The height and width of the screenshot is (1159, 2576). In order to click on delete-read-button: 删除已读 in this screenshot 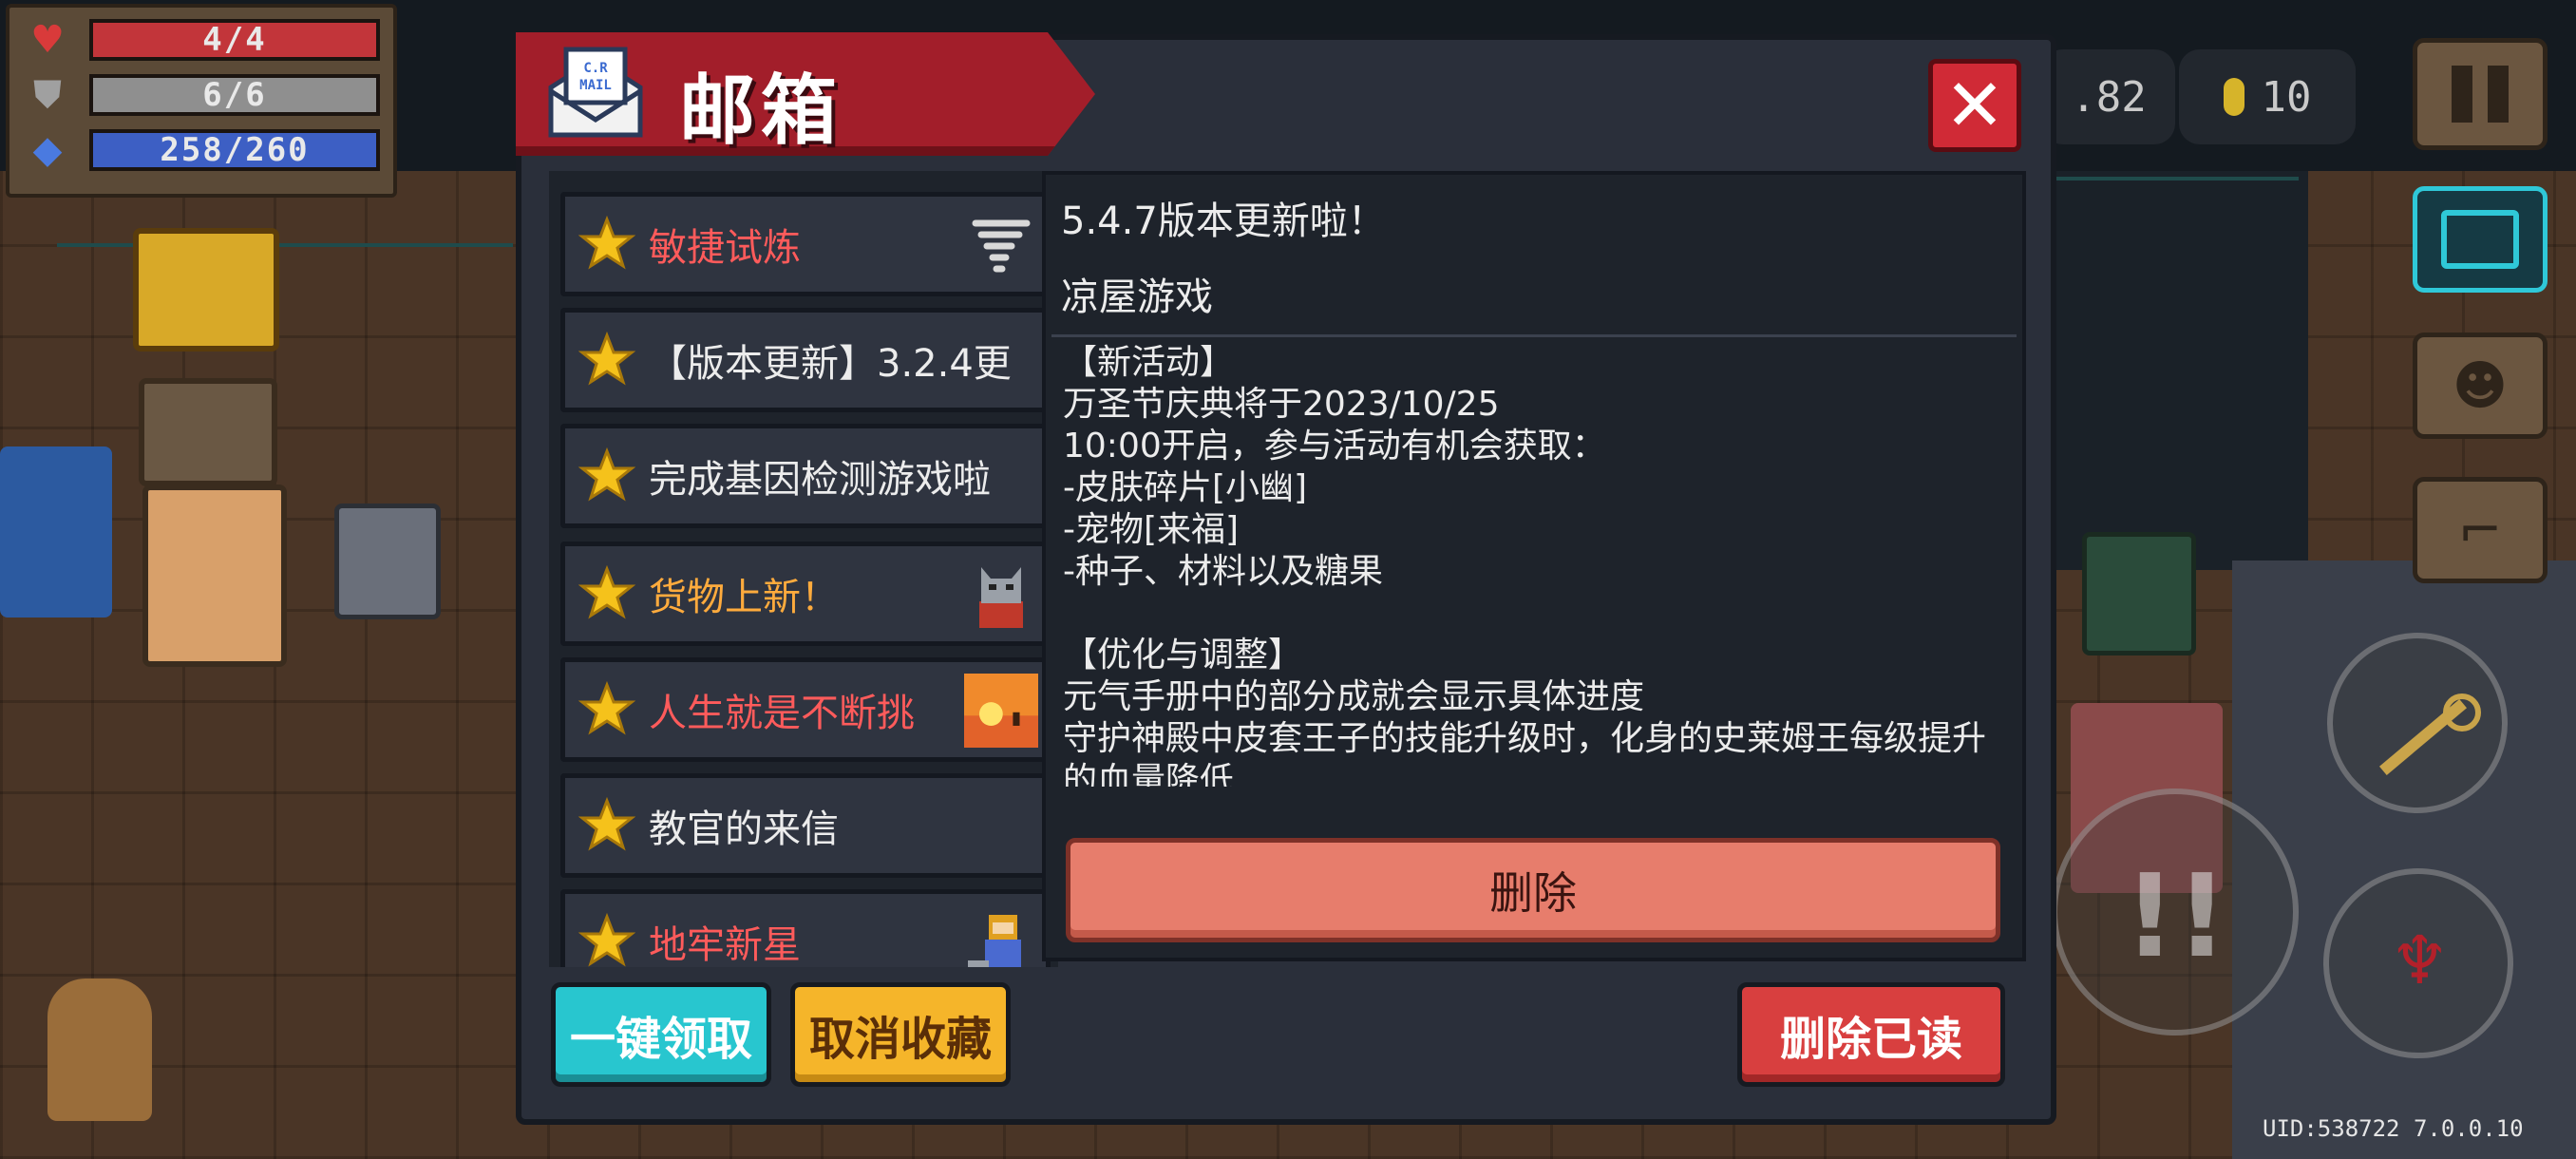, I will do `click(1871, 1034)`.